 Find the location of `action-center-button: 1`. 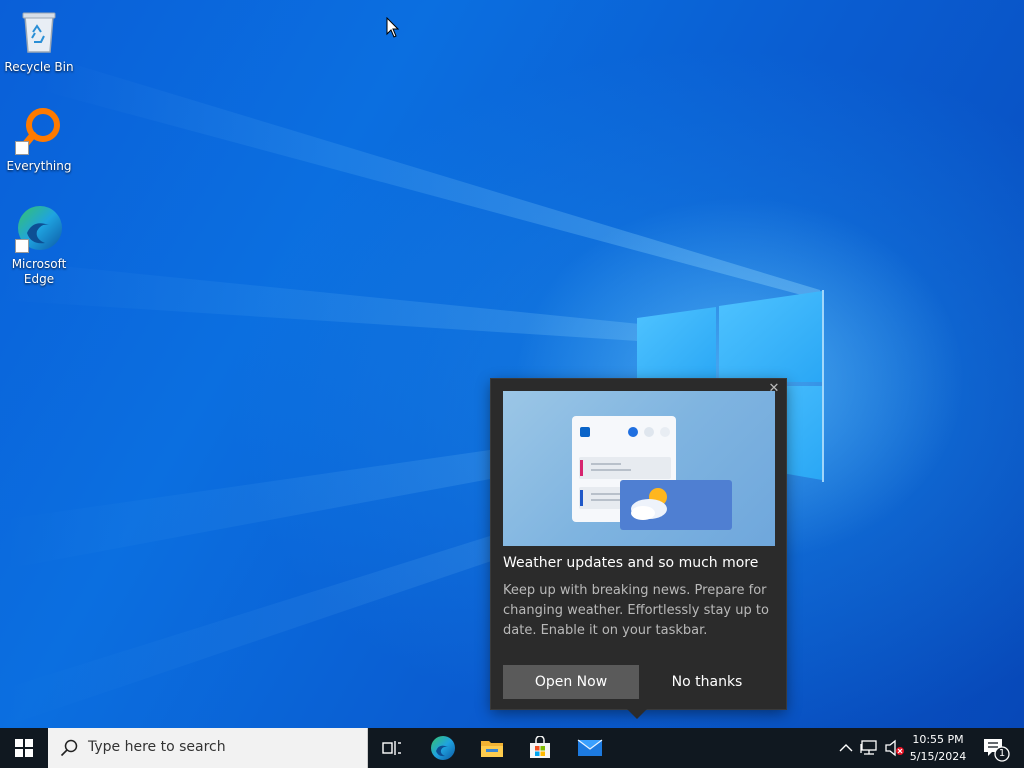

action-center-button: 1 is located at coordinates (996, 748).